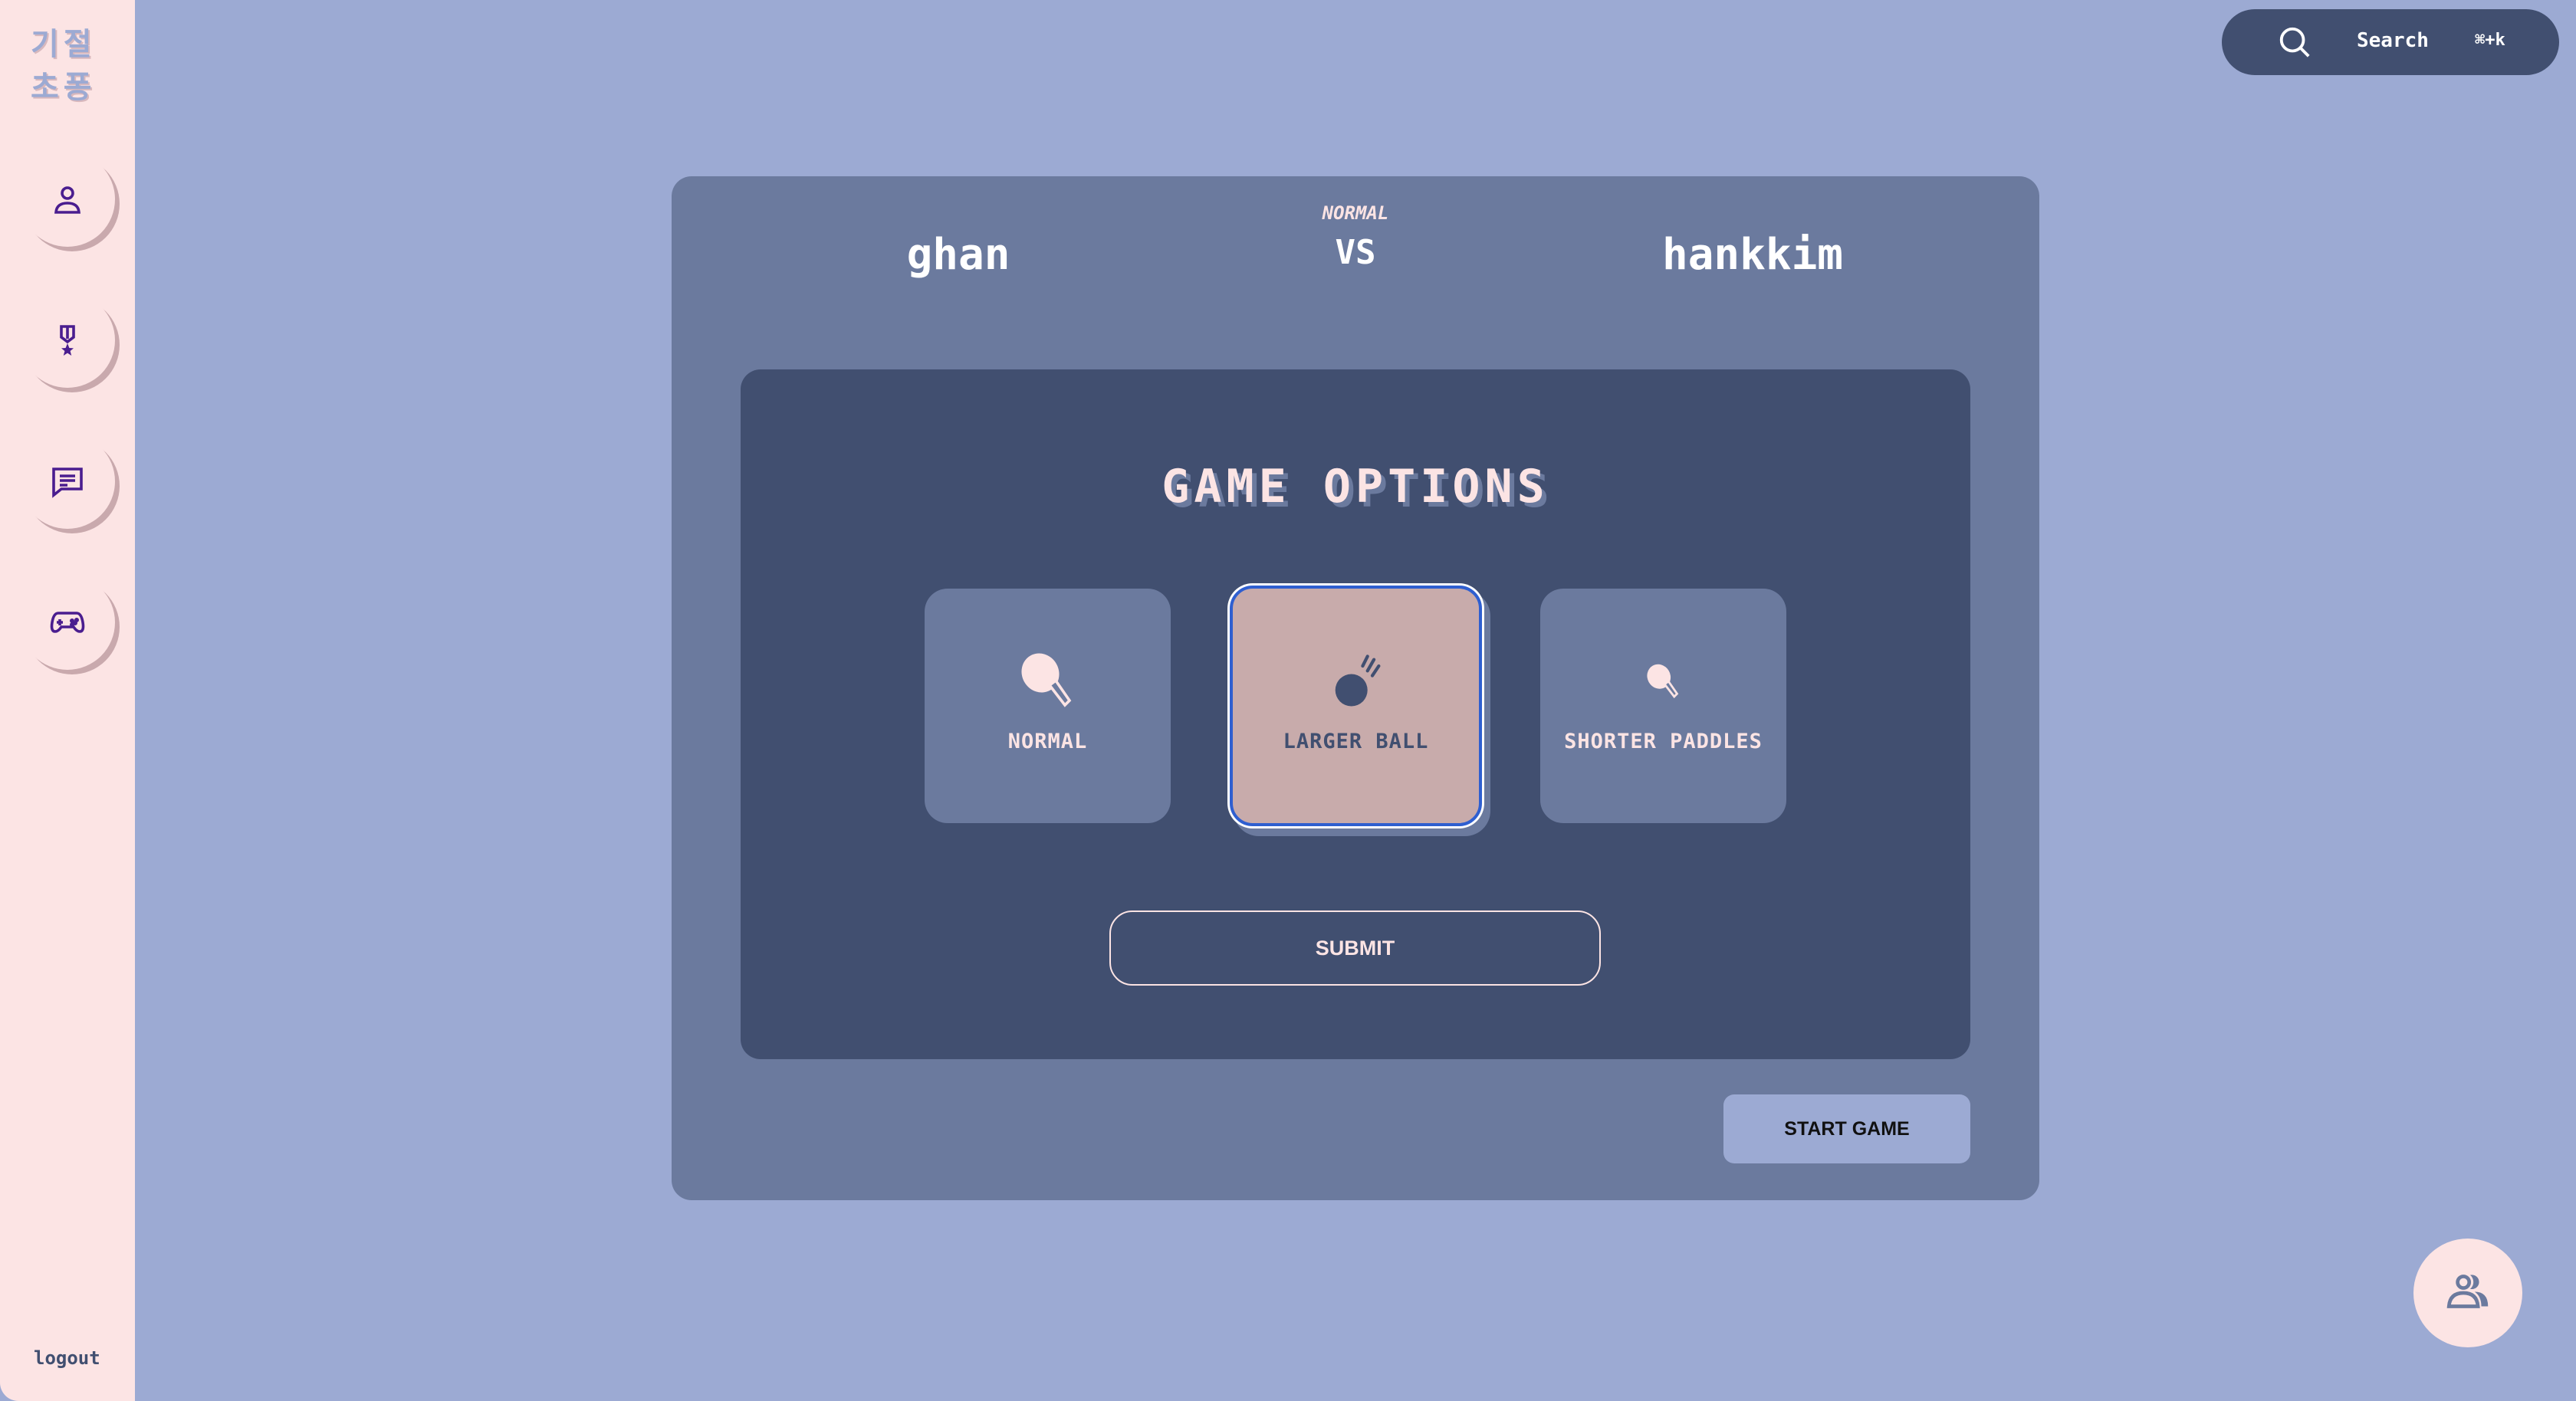 Image resolution: width=2576 pixels, height=1401 pixels. Describe the element at coordinates (2490, 40) in the screenshot. I see `search-shortcut: ⌘+k` at that location.